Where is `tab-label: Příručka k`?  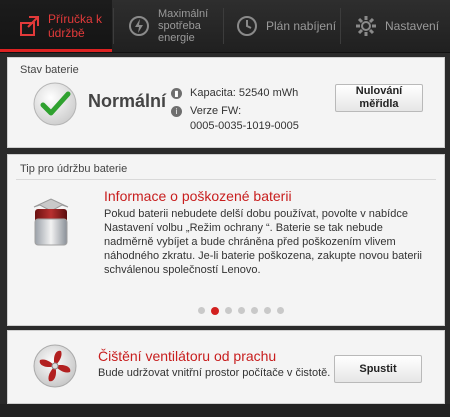
tab-label: Příručka k is located at coordinates (75, 19).